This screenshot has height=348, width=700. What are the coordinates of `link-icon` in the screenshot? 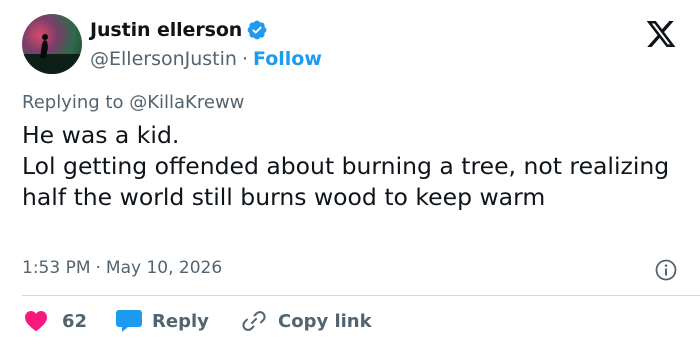 It's located at (254, 321).